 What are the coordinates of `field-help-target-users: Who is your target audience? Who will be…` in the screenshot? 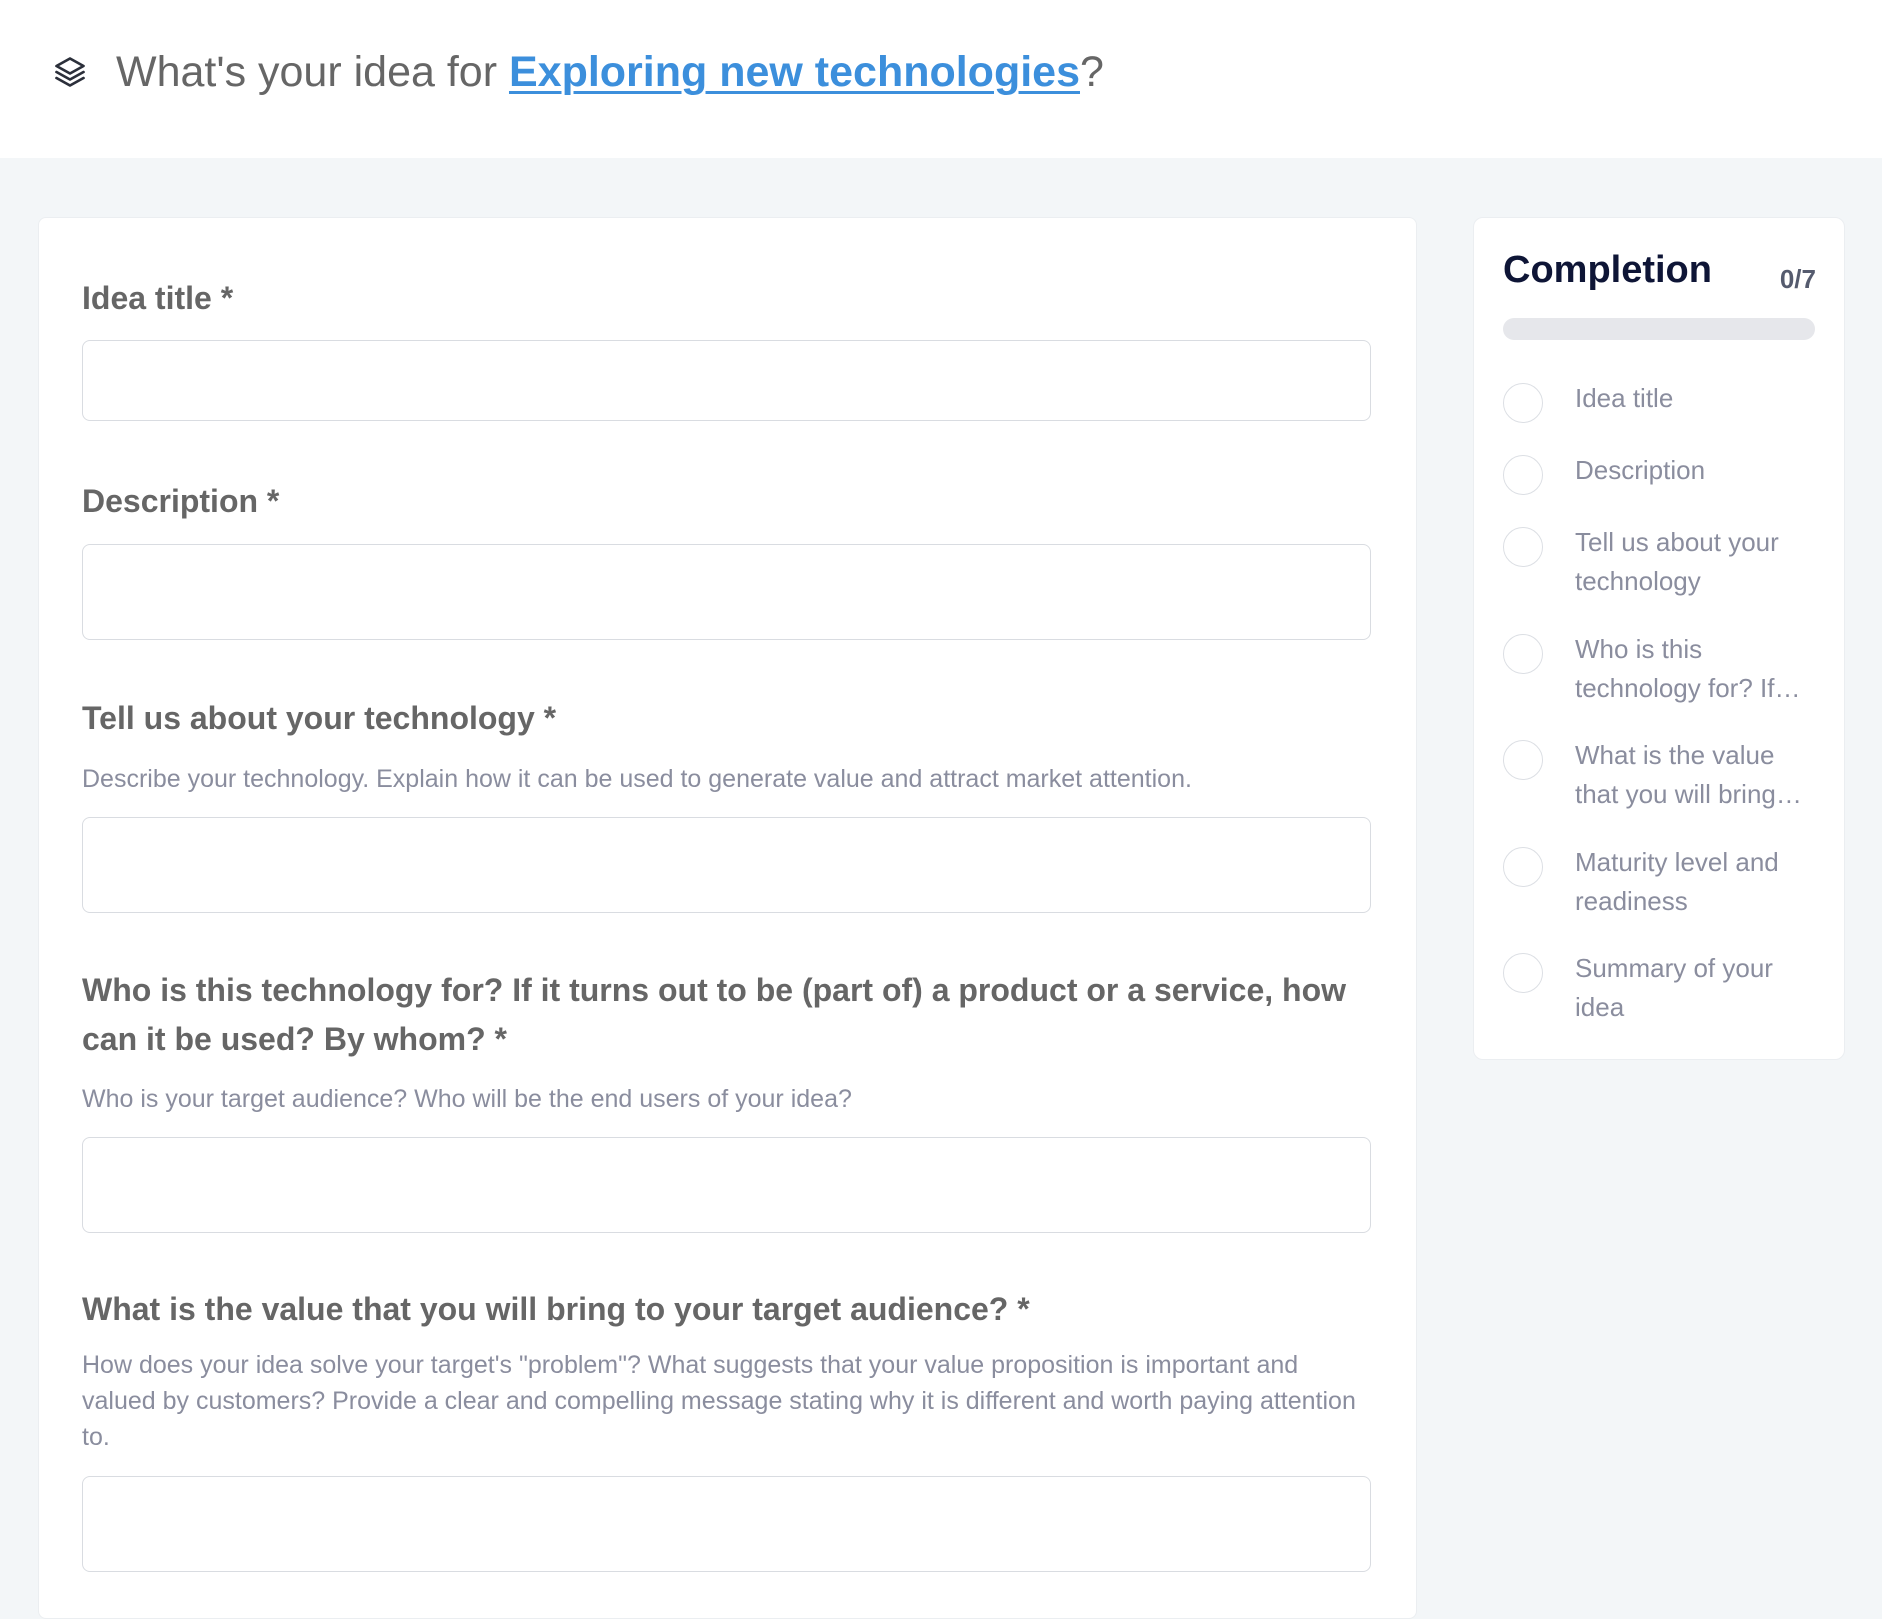 It's located at (467, 1099).